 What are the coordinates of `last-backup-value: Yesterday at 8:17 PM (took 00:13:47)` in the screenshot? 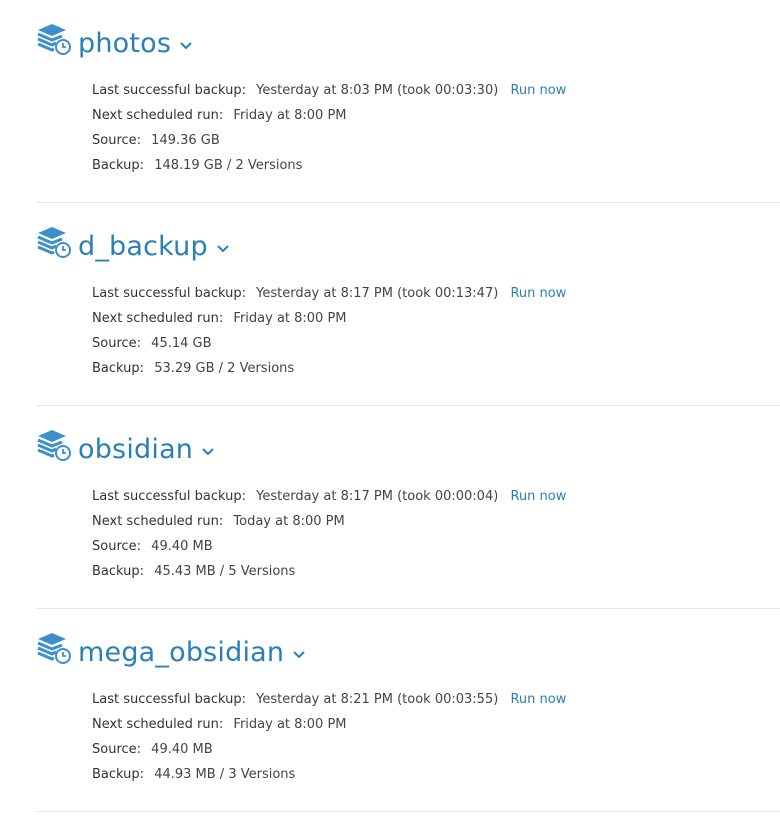 It's located at (377, 293).